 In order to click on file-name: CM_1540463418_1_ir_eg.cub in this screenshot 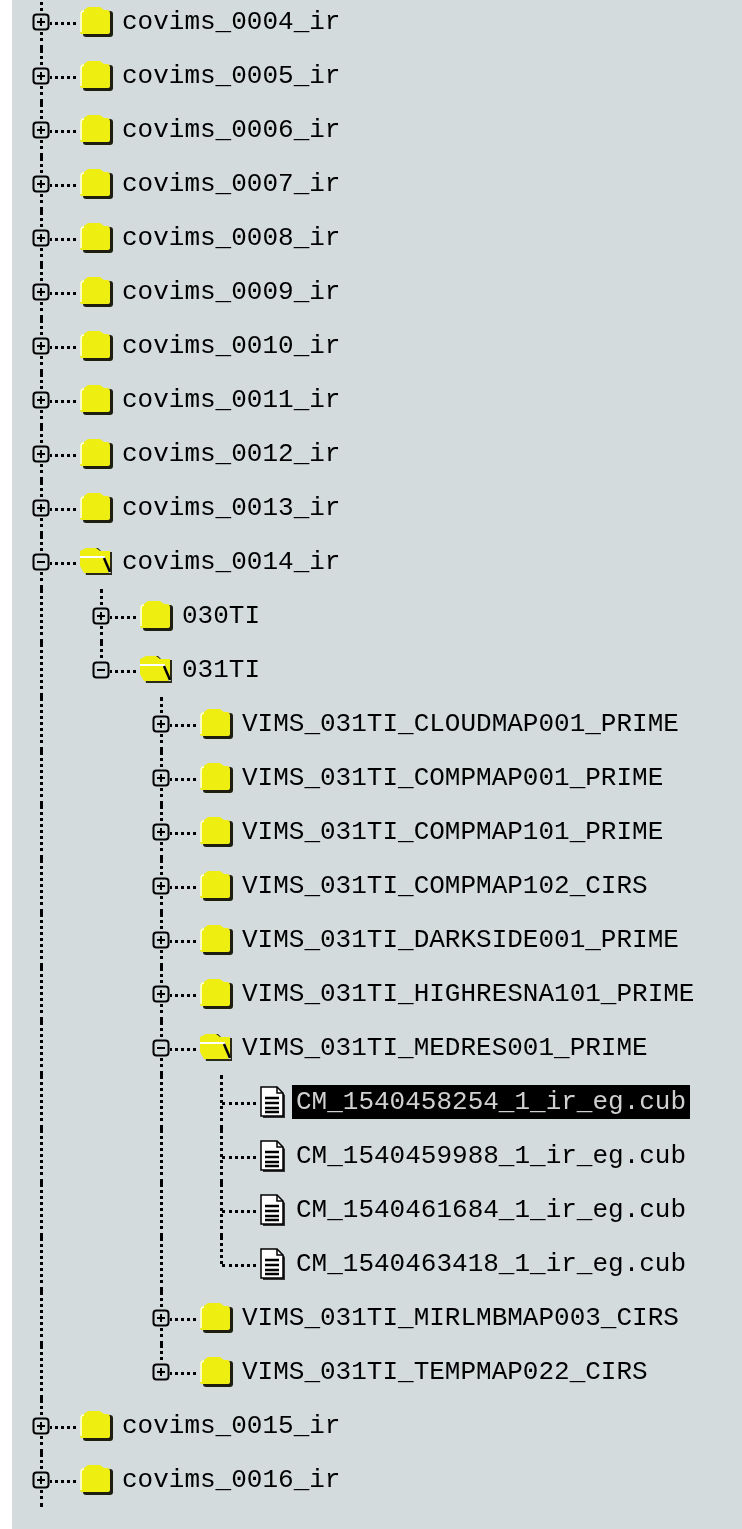, I will do `click(491, 1264)`.